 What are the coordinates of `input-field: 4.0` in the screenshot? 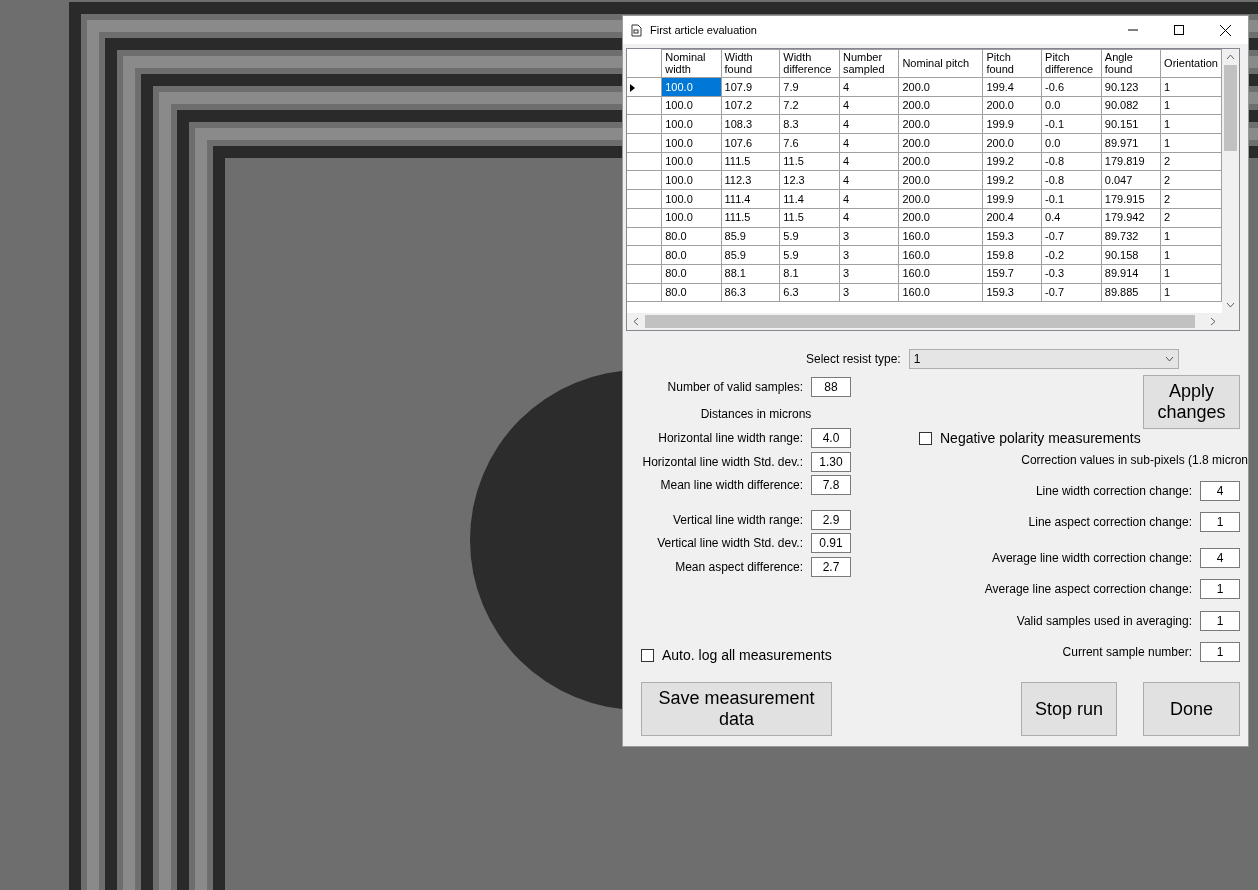 It's located at (831, 438).